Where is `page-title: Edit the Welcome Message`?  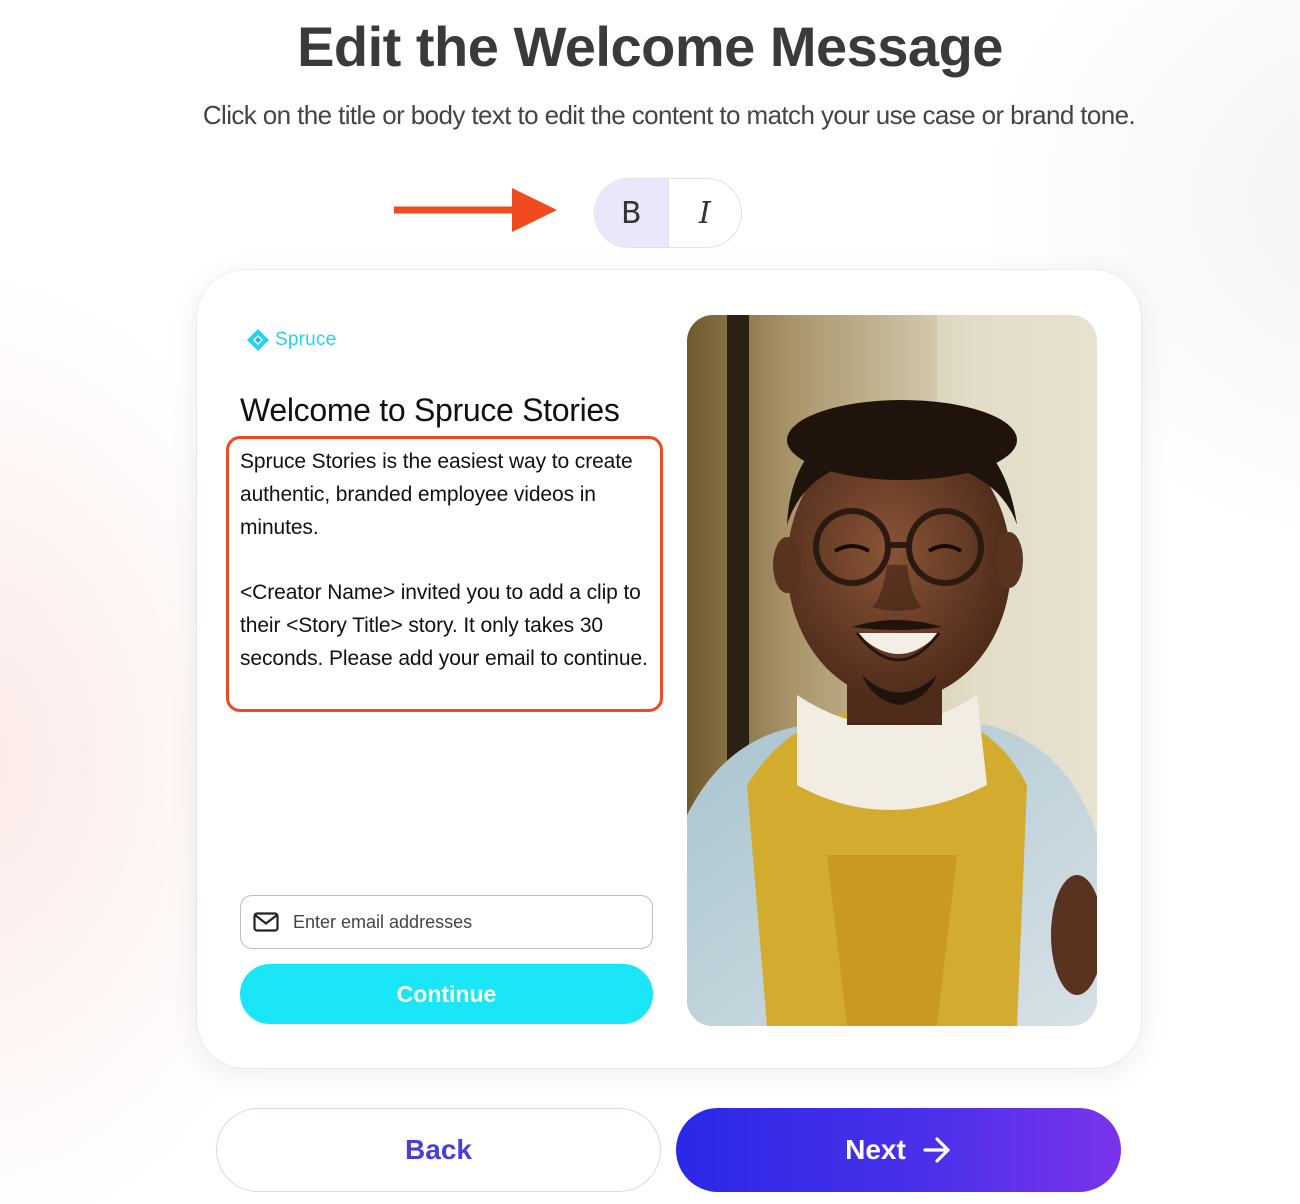
page-title: Edit the Welcome Message is located at coordinates (650, 46).